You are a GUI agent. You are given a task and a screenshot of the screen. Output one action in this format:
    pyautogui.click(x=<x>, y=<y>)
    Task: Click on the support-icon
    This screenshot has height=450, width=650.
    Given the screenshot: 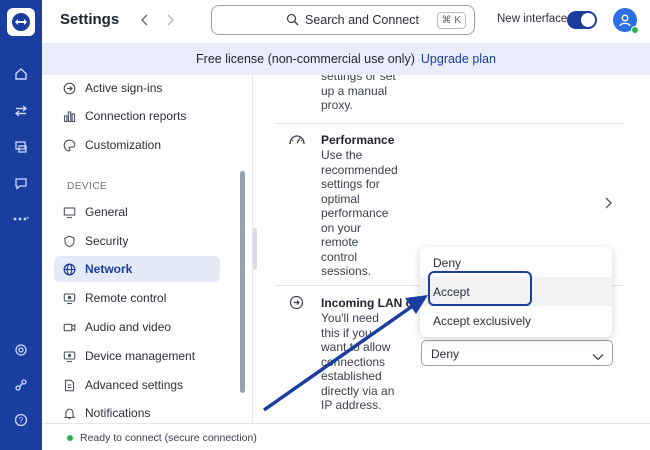 What is the action you would take?
    pyautogui.click(x=21, y=350)
    